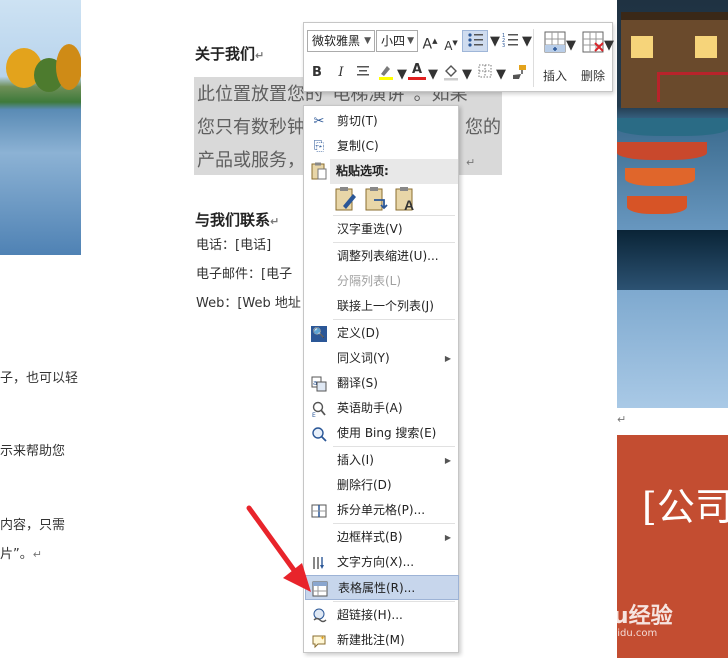  What do you see at coordinates (615, 616) in the screenshot?
I see `baidu-watermark: Baidu经验` at bounding box center [615, 616].